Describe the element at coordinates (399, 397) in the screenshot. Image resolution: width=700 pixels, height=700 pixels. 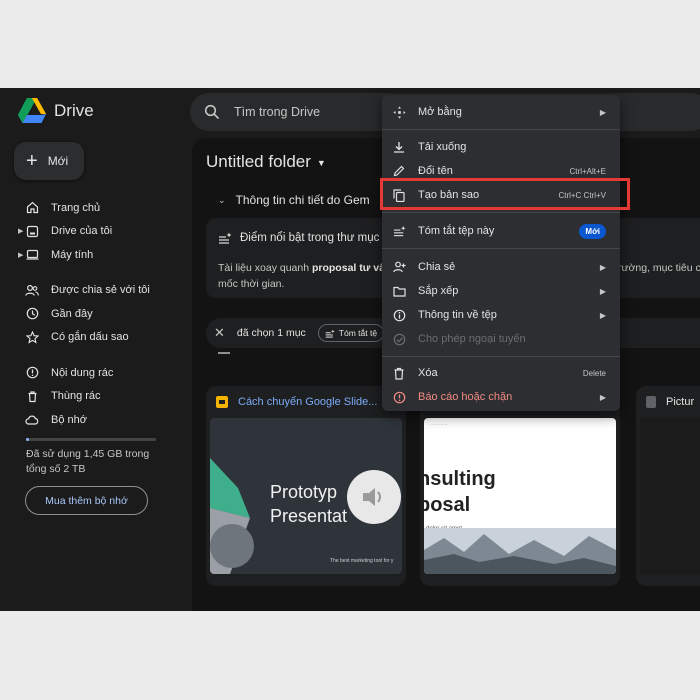
I see `report-icon` at that location.